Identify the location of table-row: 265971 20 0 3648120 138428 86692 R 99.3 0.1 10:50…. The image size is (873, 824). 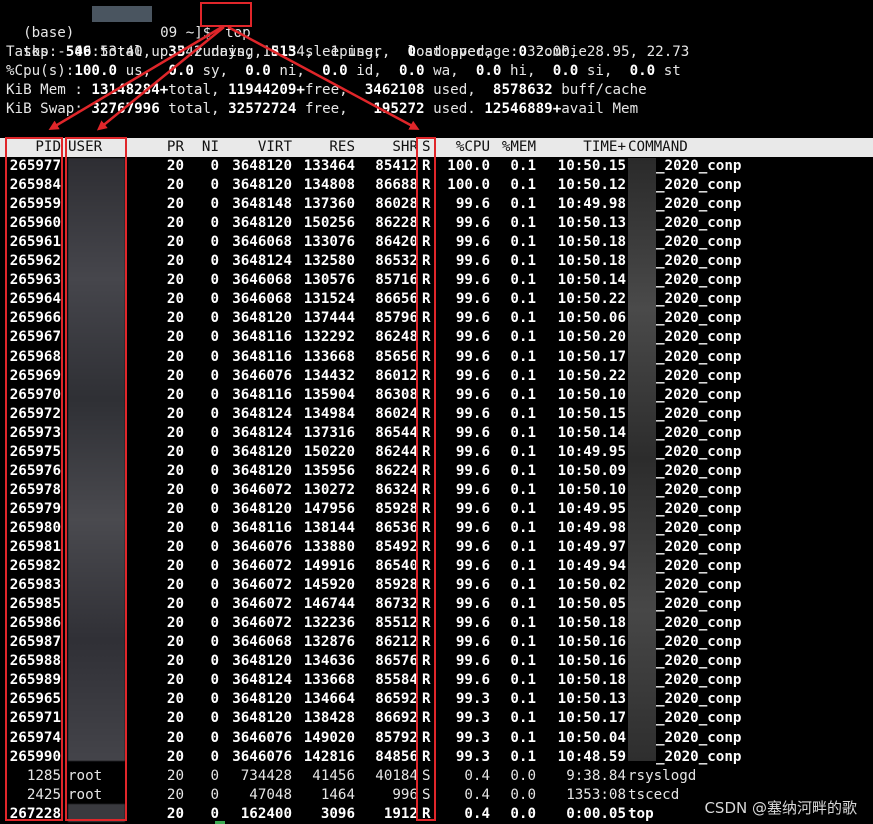
(439, 718).